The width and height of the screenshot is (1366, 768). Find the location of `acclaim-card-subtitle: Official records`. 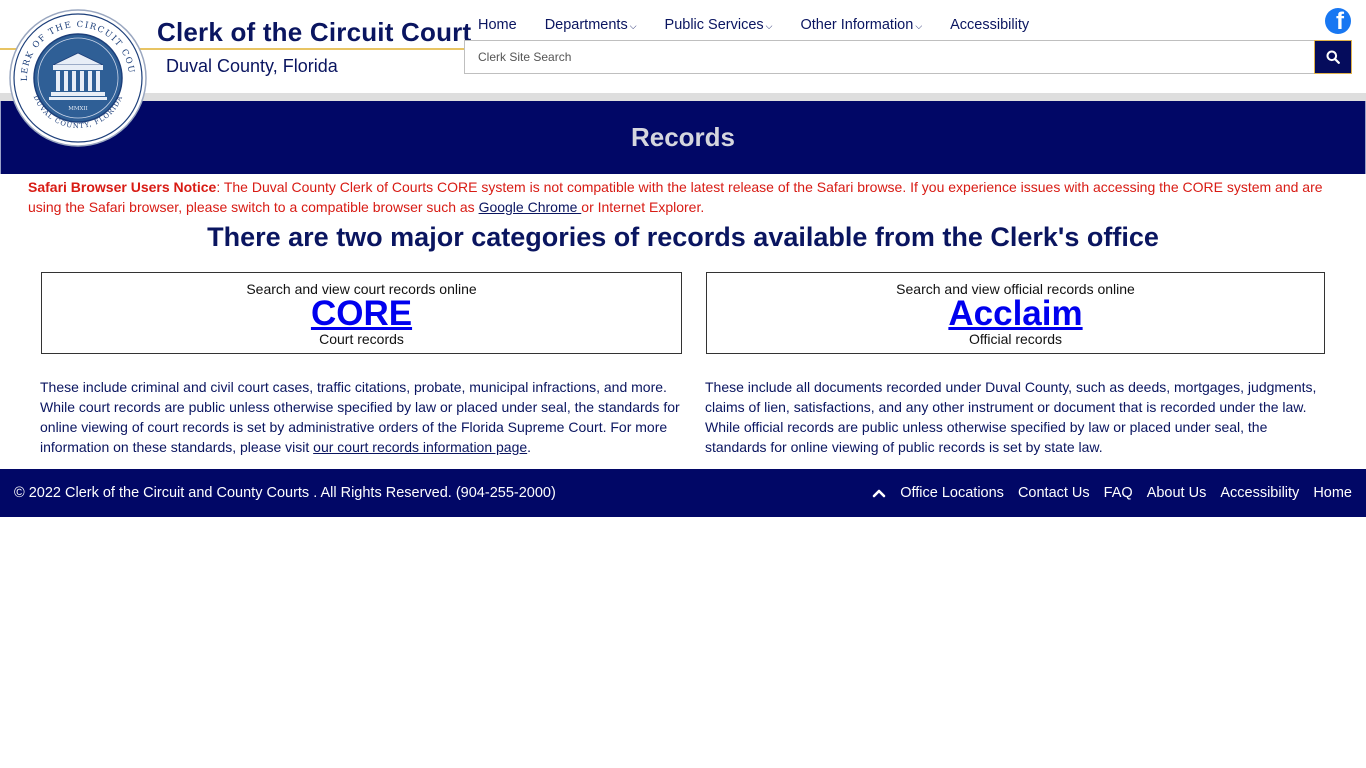

acclaim-card-subtitle: Official records is located at coordinates (1015, 339).